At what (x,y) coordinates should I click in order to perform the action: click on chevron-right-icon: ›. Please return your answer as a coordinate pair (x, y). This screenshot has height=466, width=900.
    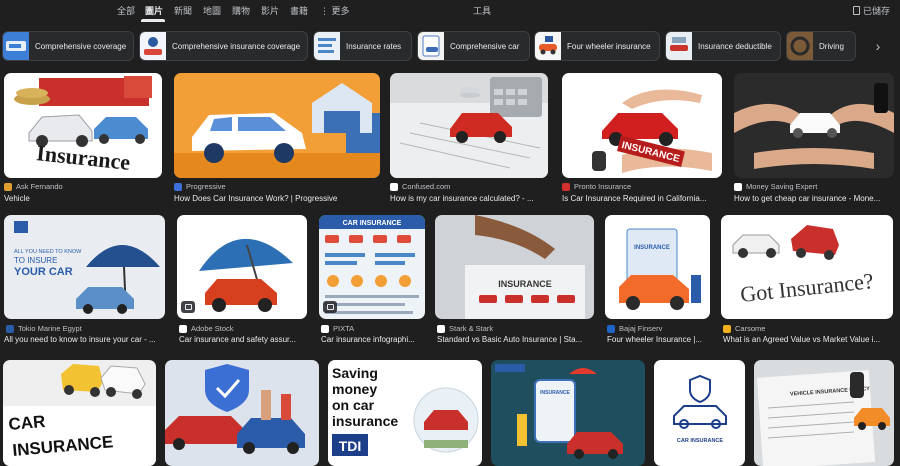
    Looking at the image, I should click on (878, 46).